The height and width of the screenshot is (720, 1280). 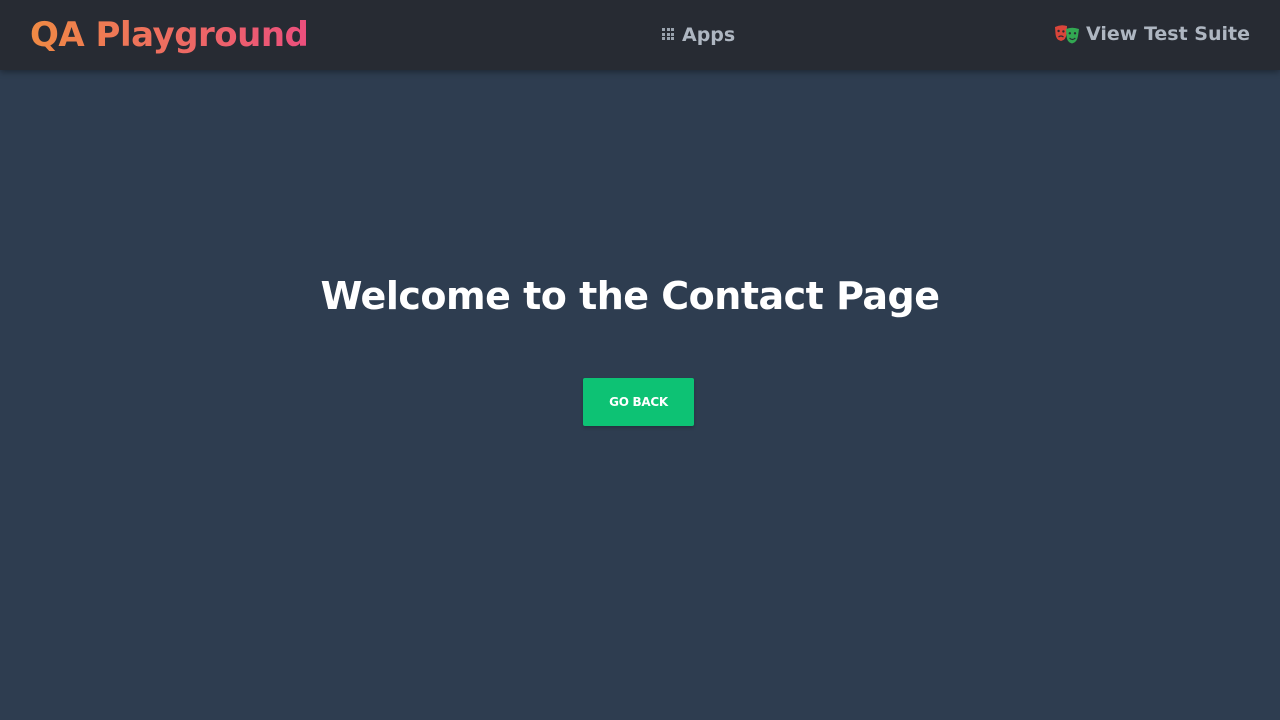 I want to click on nav-view-test-suite-link: View Test Suite, so click(x=1152, y=34).